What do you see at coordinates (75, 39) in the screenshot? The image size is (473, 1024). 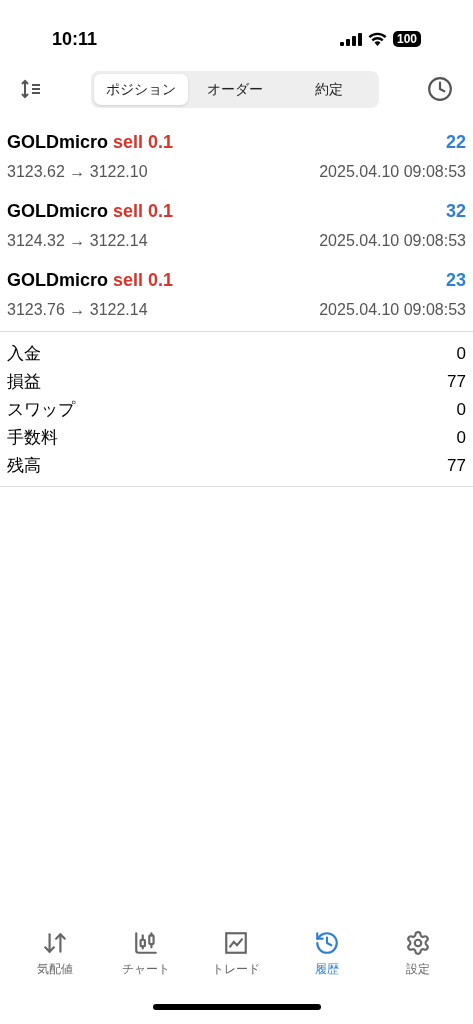 I see `status-time: 10:11` at bounding box center [75, 39].